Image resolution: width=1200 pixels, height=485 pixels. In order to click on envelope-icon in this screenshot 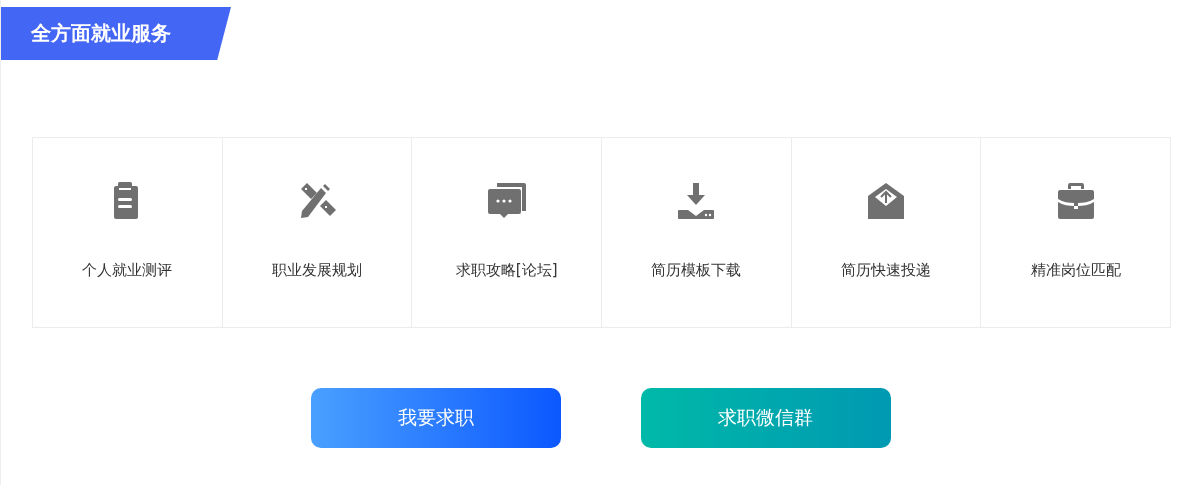, I will do `click(886, 201)`.